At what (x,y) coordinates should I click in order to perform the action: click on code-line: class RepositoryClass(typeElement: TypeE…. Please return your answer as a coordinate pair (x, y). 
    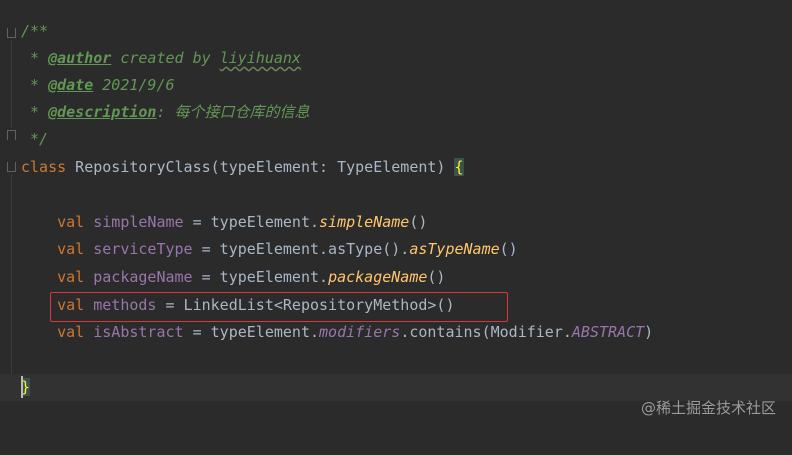
    Looking at the image, I should click on (396, 167).